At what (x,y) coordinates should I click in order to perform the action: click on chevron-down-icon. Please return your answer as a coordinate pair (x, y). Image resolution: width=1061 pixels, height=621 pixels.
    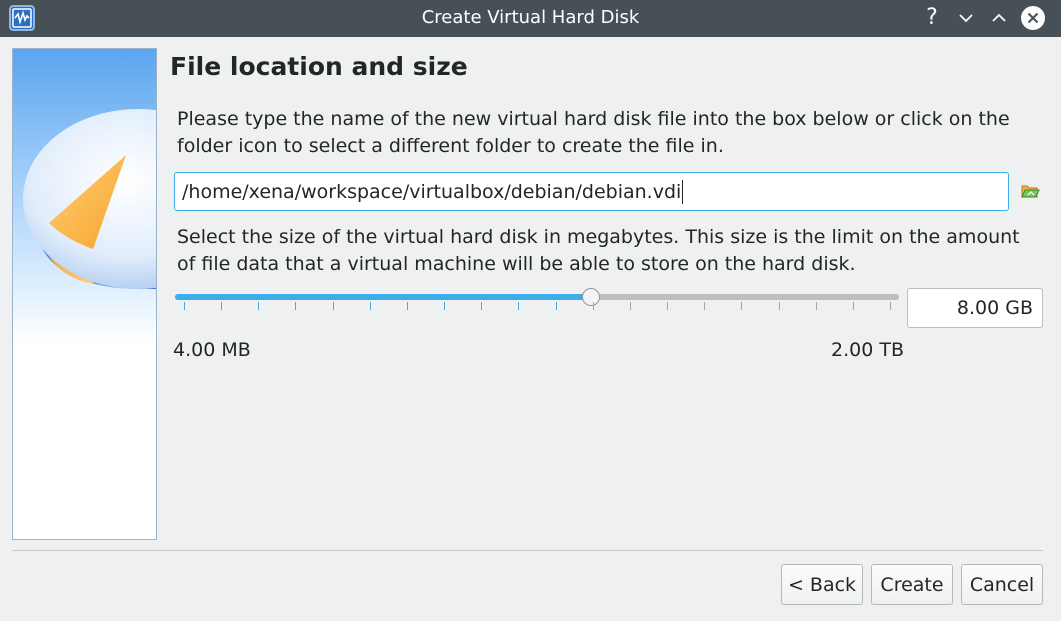
    Looking at the image, I should click on (966, 18).